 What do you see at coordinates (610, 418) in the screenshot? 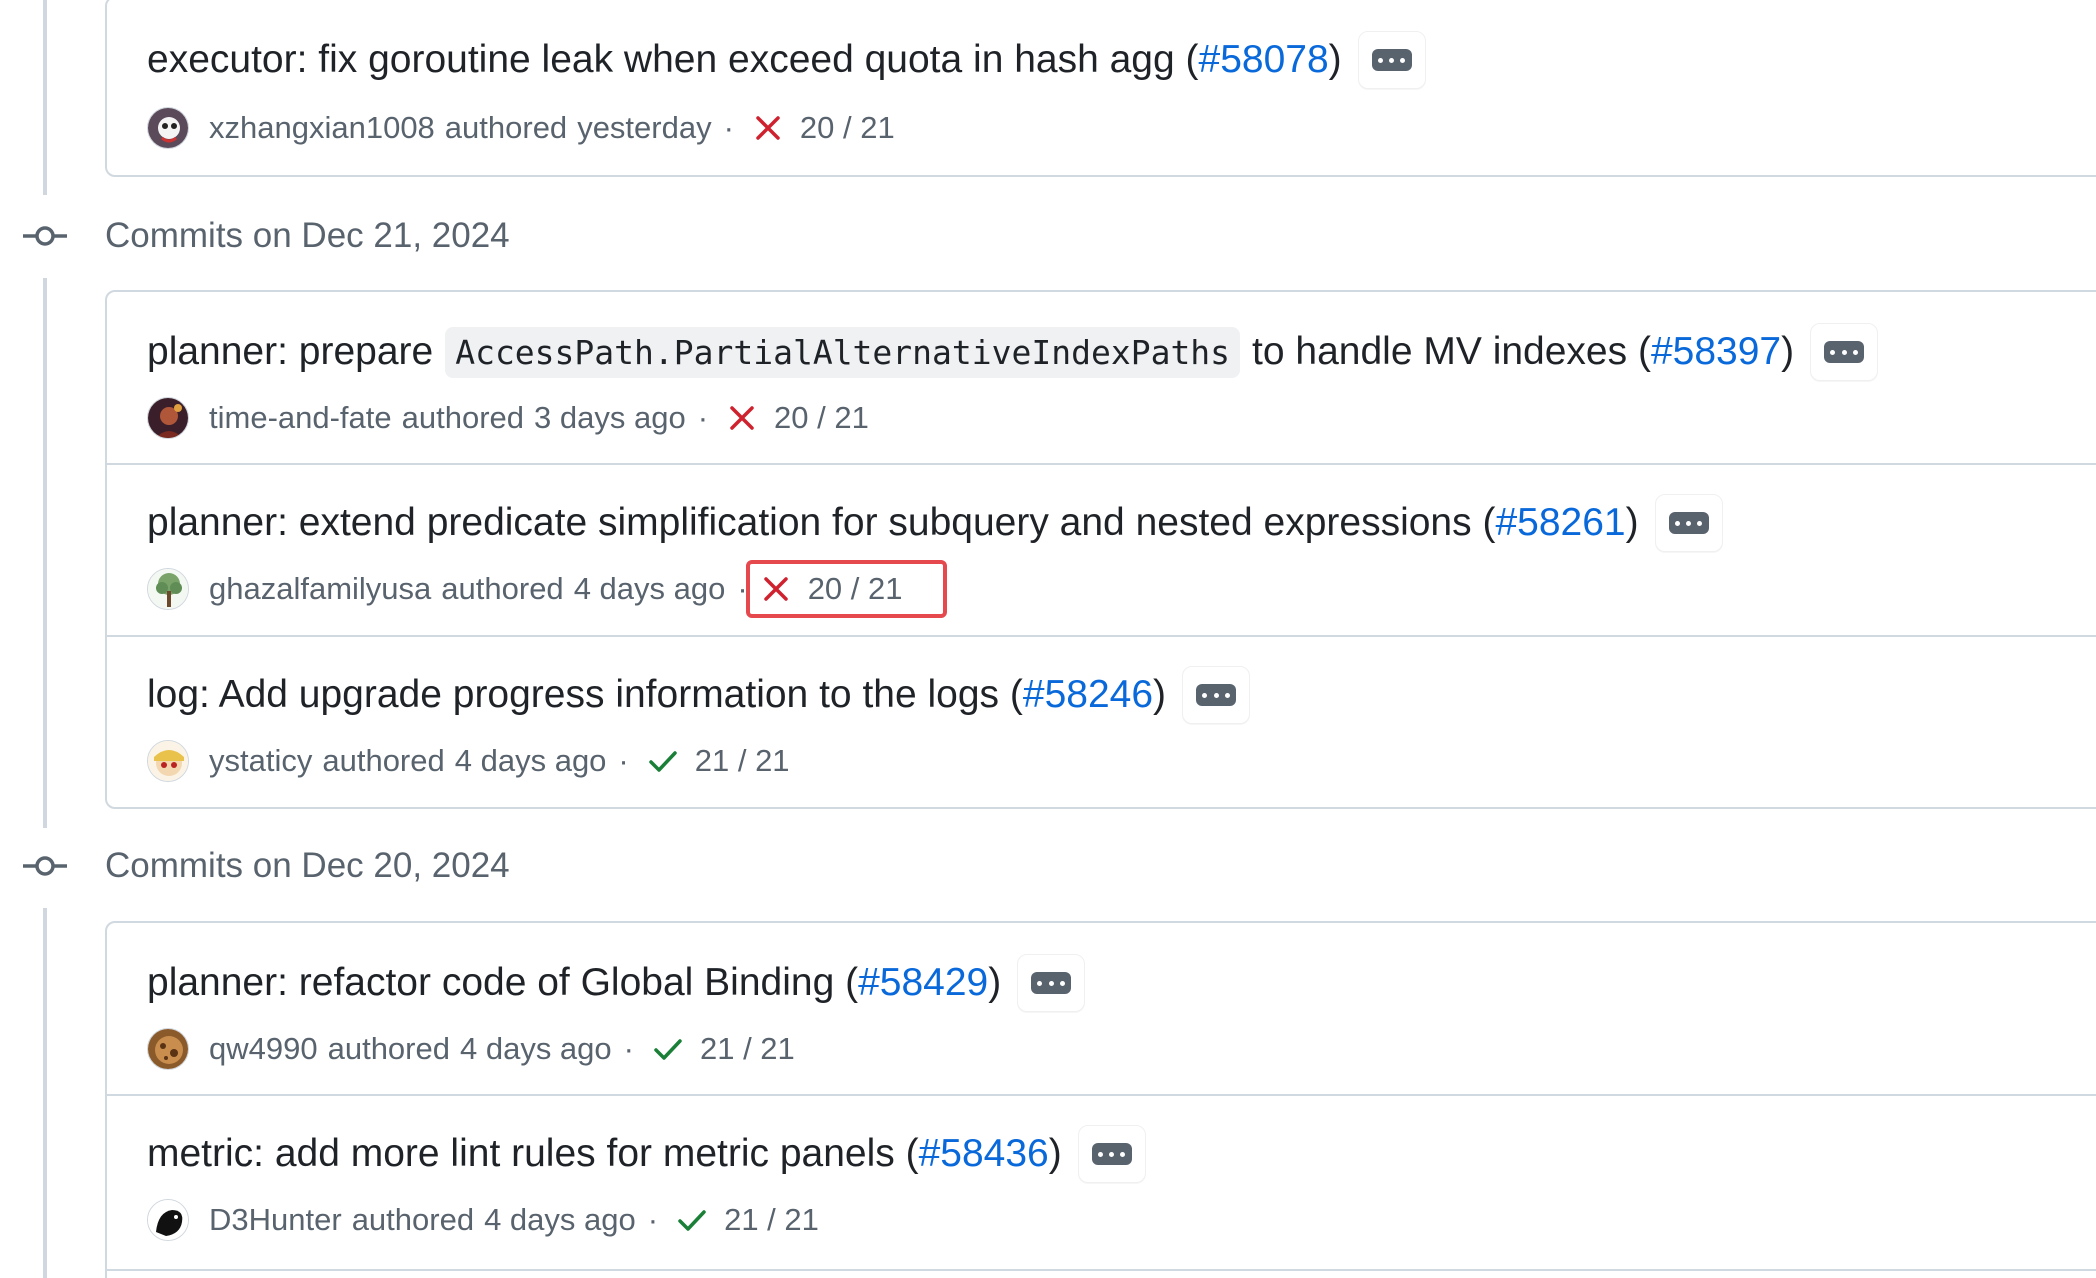
I see `commit-time: 3 days ago` at bounding box center [610, 418].